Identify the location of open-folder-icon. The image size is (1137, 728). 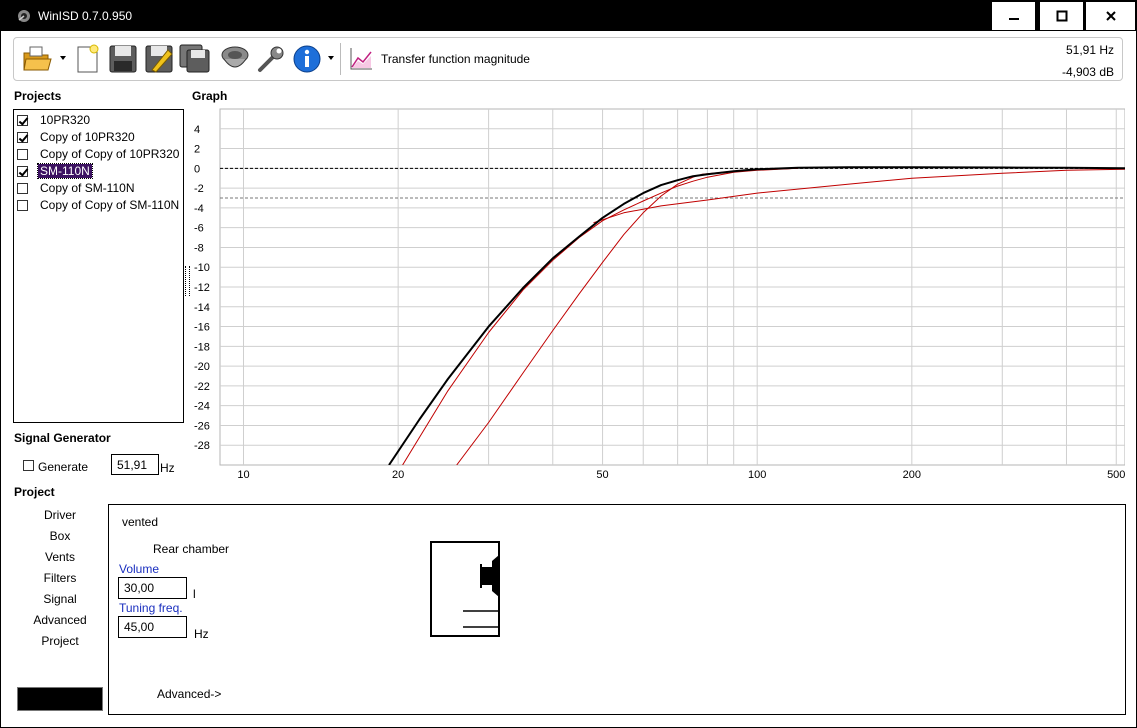
(37, 58).